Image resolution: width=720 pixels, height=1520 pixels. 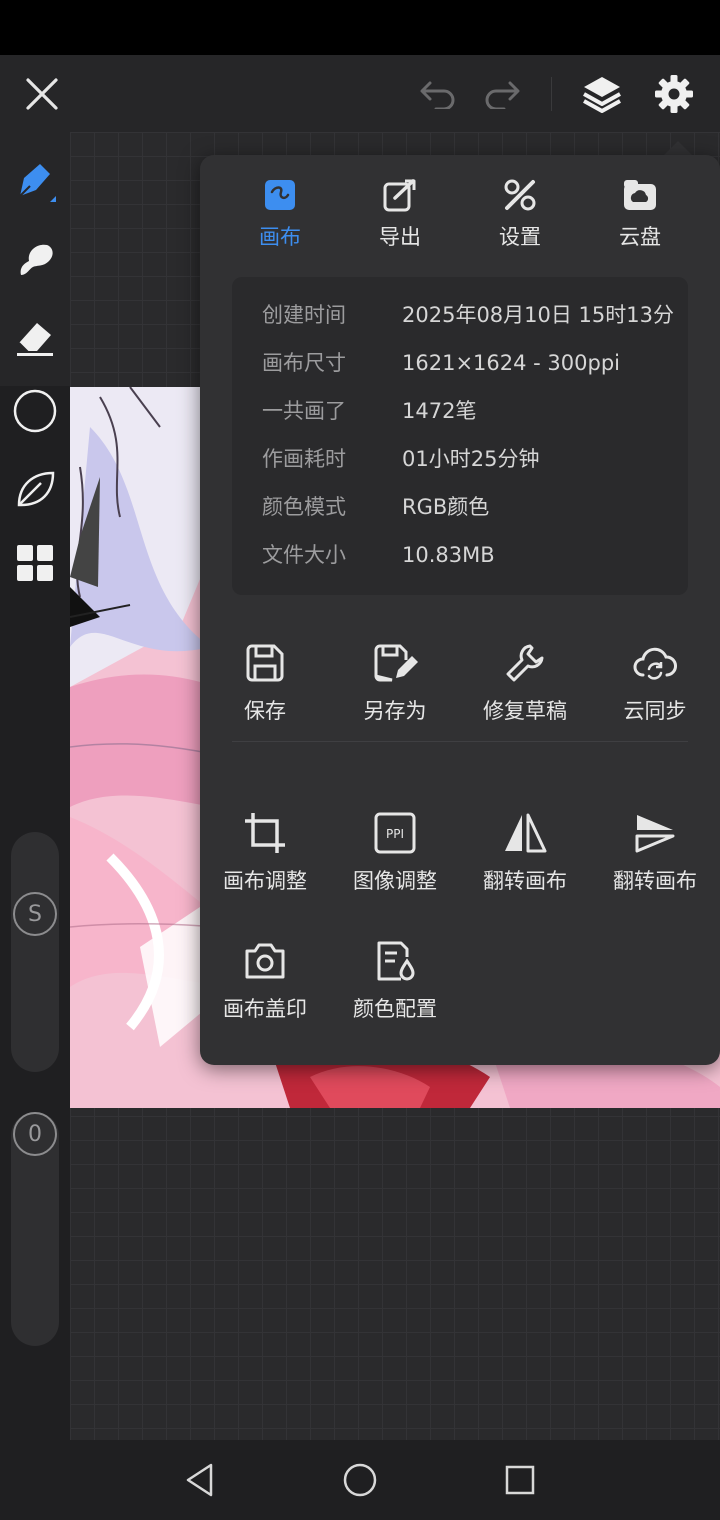 I want to click on info-key: 创建时间, so click(x=304, y=315).